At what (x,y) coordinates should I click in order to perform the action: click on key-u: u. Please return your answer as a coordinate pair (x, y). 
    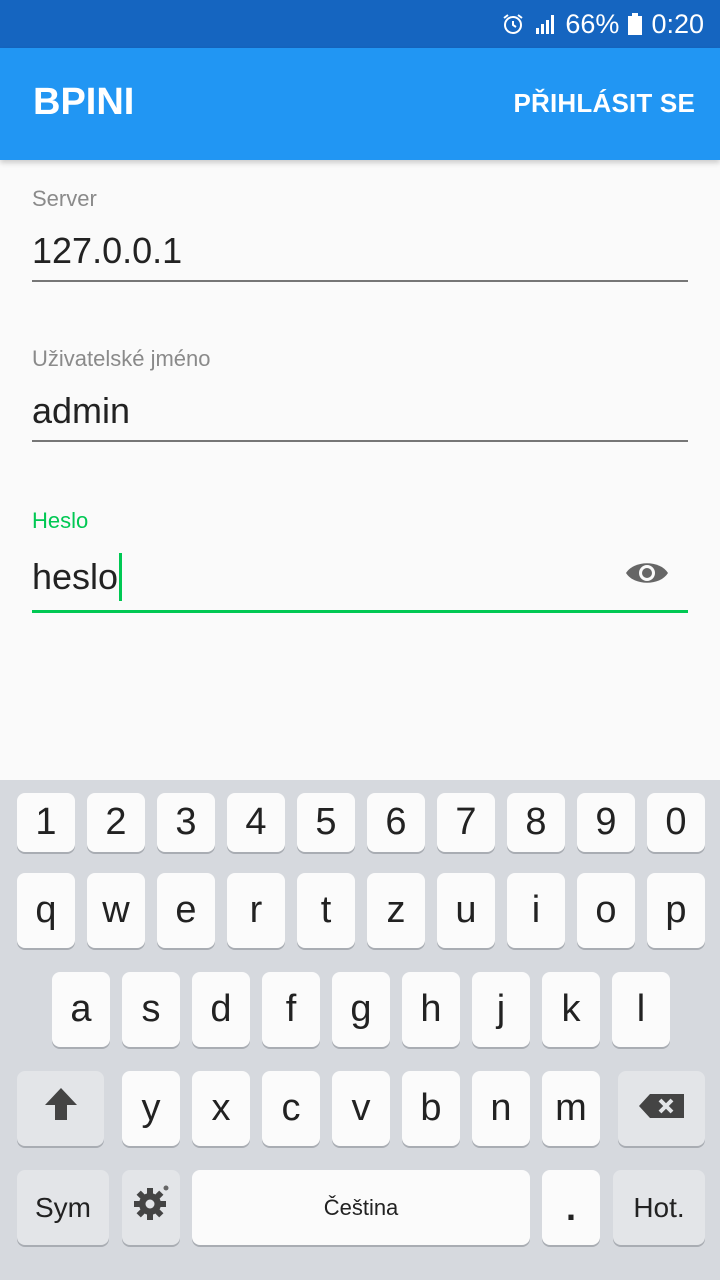
    Looking at the image, I should click on (466, 910).